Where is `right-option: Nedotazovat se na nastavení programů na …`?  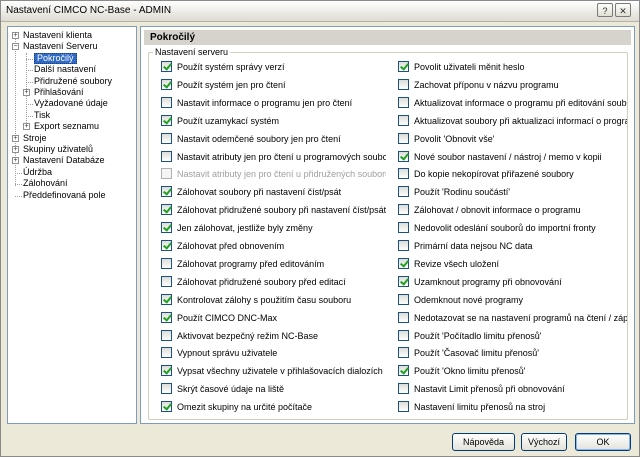
right-option: Nedotazovat se na nastavení programů na … is located at coordinates (512, 317).